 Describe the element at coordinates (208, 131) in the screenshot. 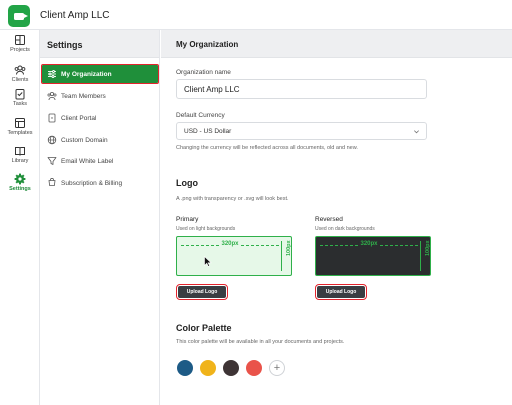

I see `currency-value: USD - US Dollar` at that location.